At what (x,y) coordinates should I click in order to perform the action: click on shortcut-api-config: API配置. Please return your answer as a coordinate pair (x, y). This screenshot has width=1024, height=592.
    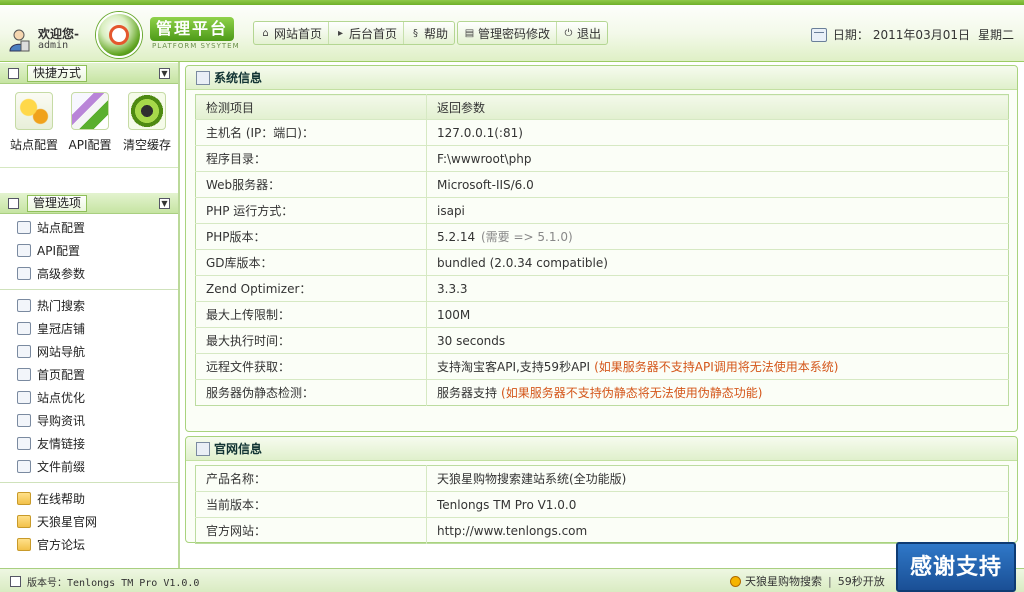
    Looking at the image, I should click on (90, 122).